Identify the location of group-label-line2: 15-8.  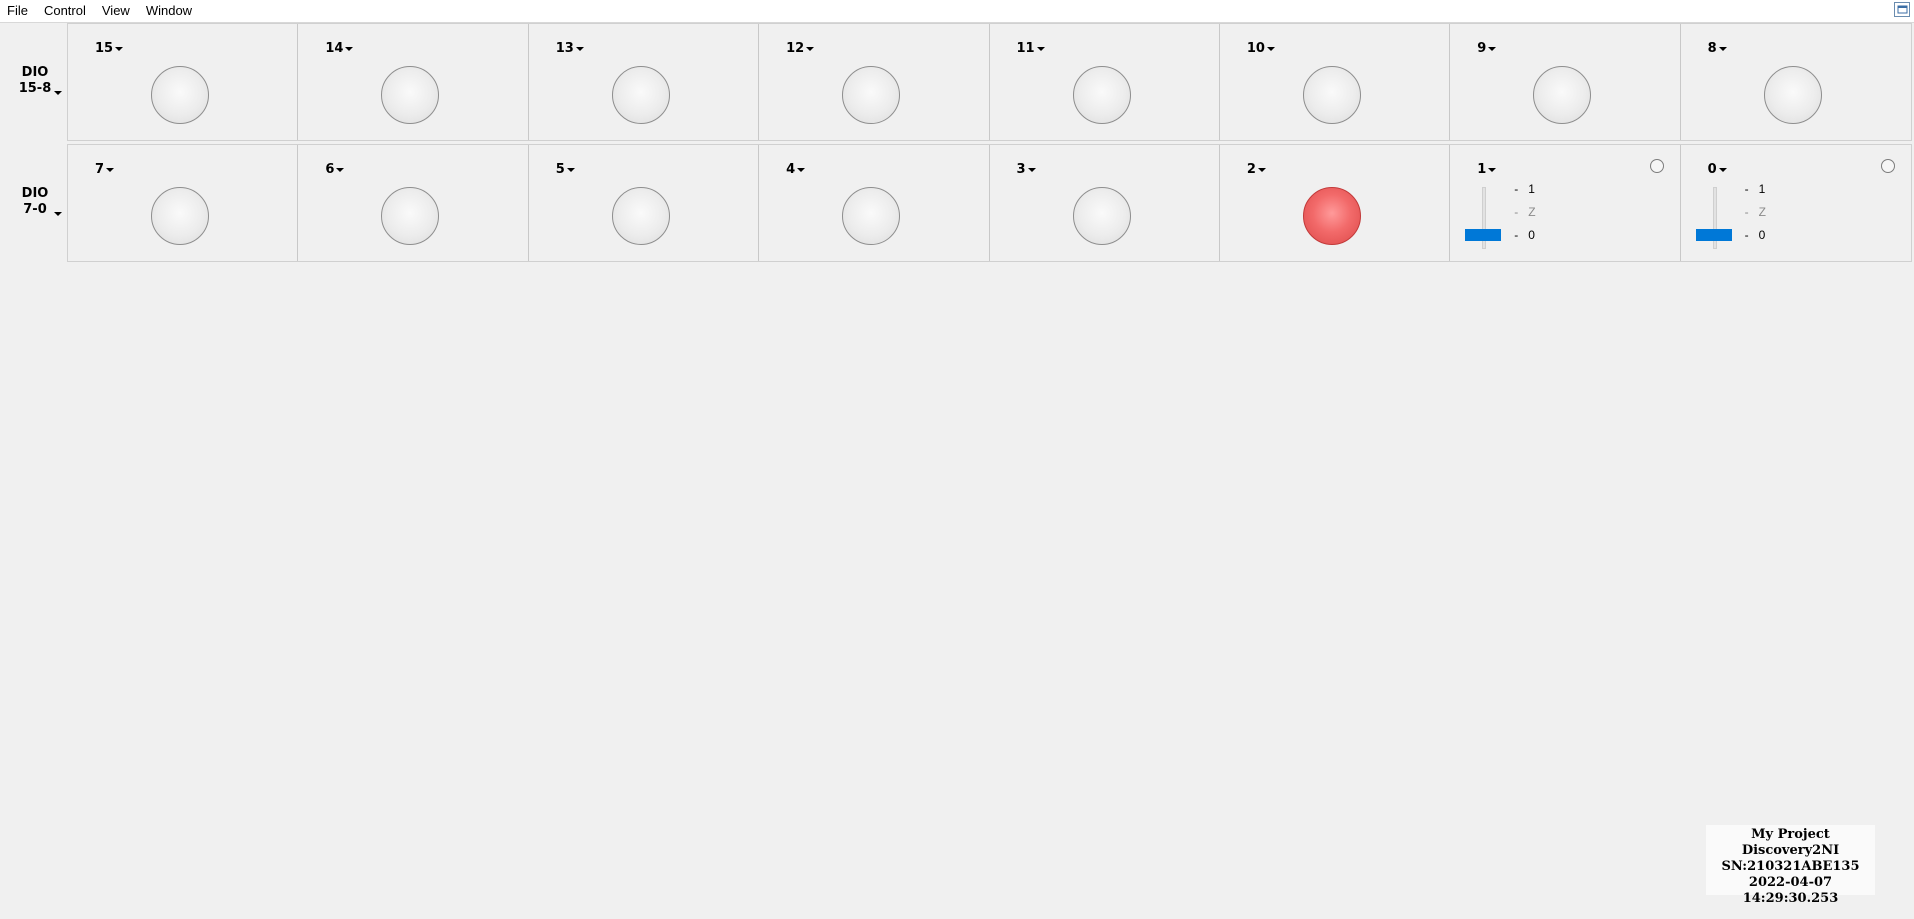
(35, 88).